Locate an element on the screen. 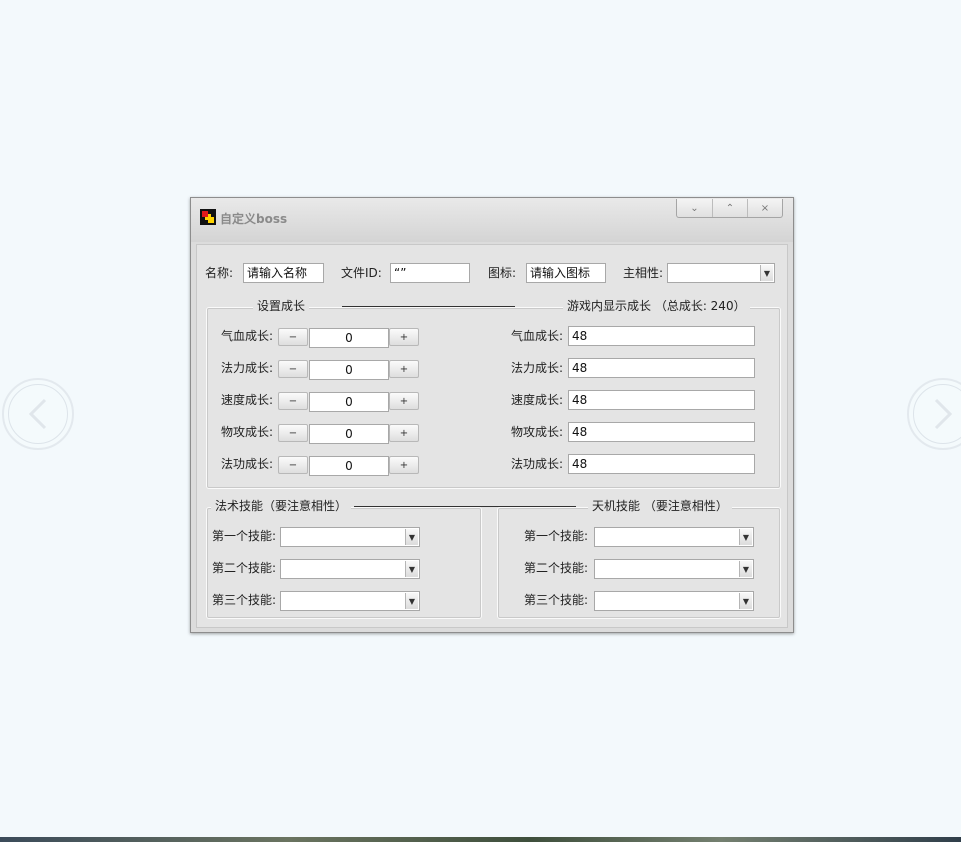  matk-display-label: 法功成长: is located at coordinates (537, 464).